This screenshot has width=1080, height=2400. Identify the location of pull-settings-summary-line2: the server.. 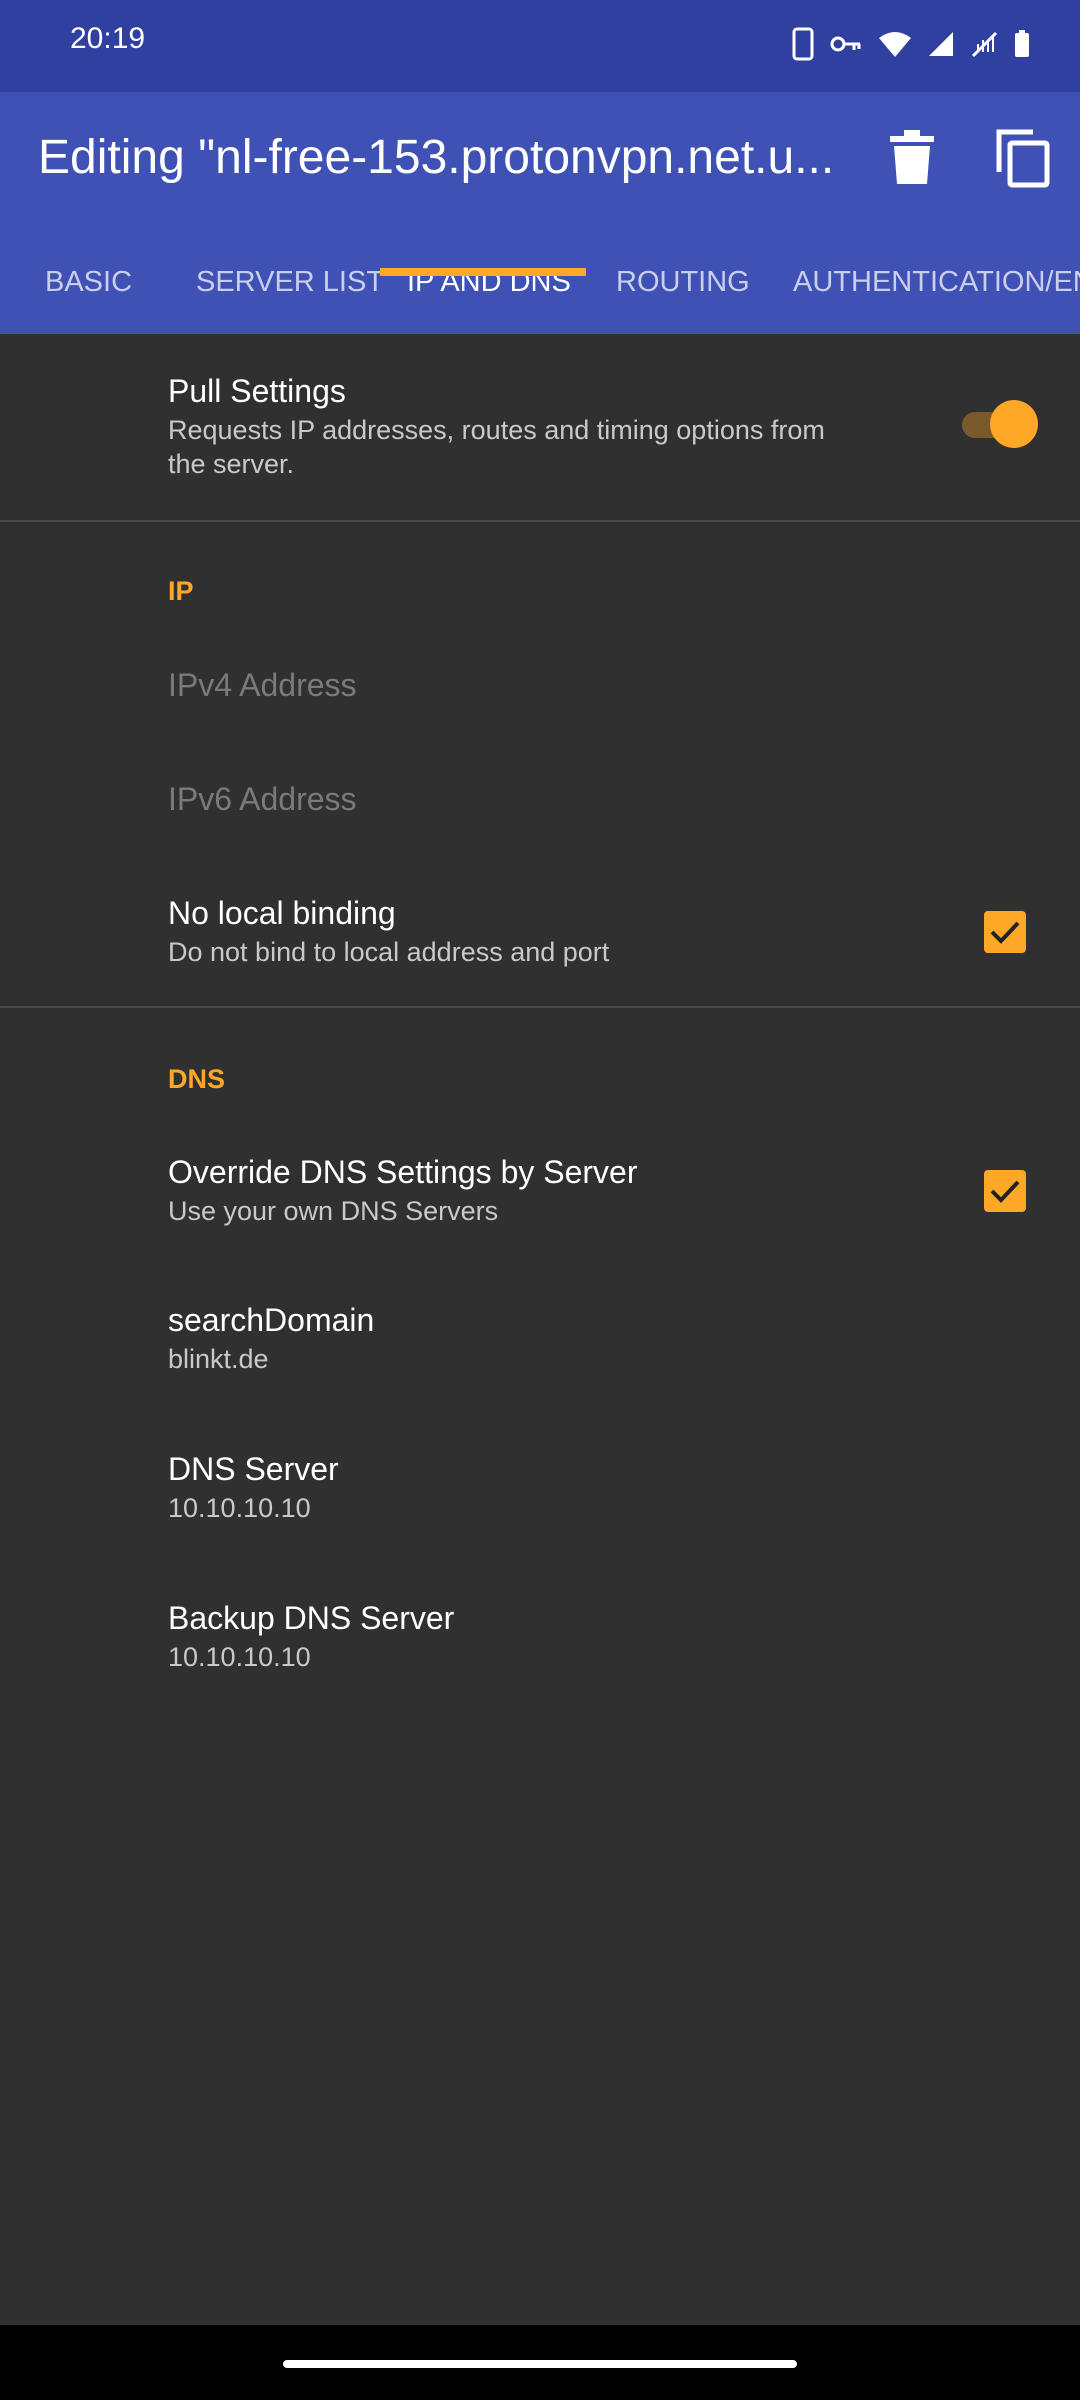
(231, 464).